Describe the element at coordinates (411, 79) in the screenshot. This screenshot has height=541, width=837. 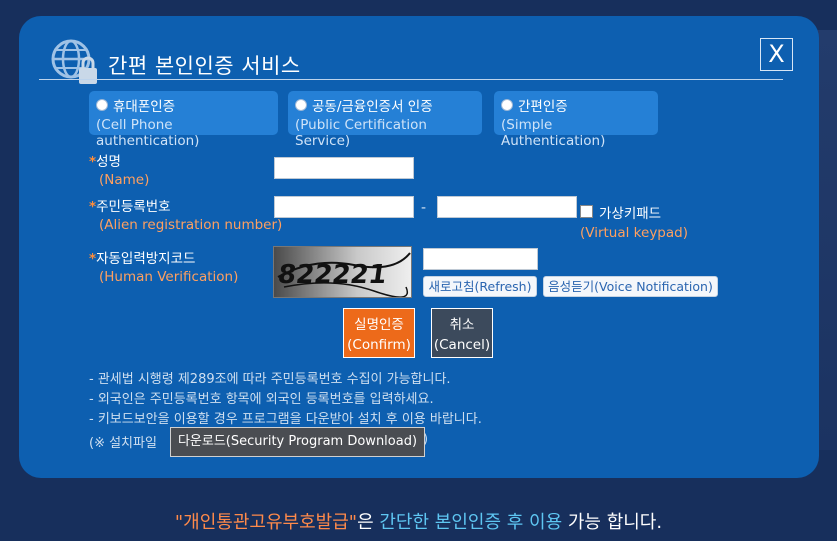
I see `title-divider` at that location.